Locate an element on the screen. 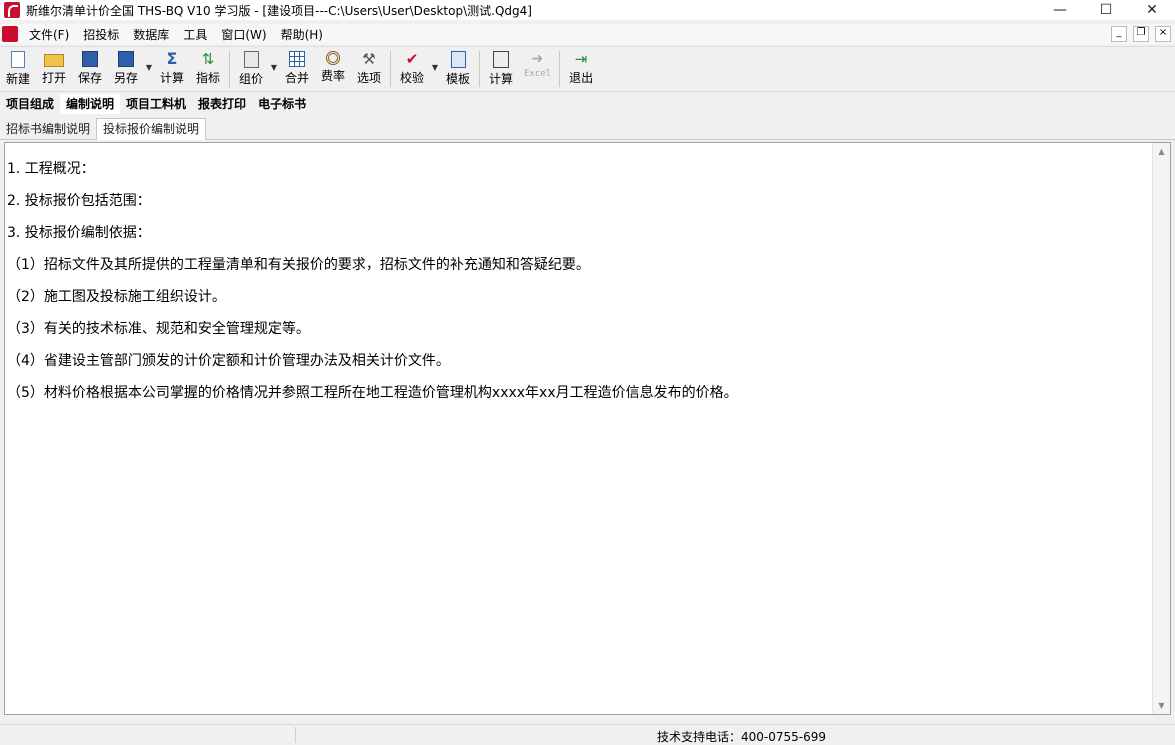  document-menu-icon is located at coordinates (10, 34).